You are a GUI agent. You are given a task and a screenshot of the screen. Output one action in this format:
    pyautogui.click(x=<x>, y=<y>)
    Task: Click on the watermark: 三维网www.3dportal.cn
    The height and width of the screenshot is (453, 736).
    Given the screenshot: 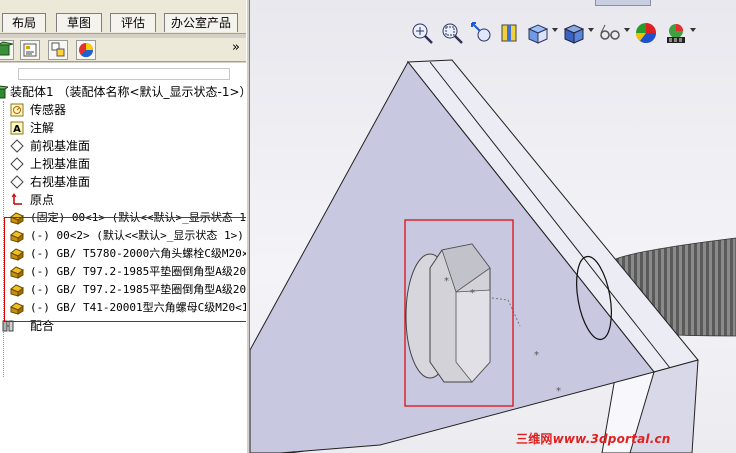 What is the action you would take?
    pyautogui.click(x=593, y=438)
    